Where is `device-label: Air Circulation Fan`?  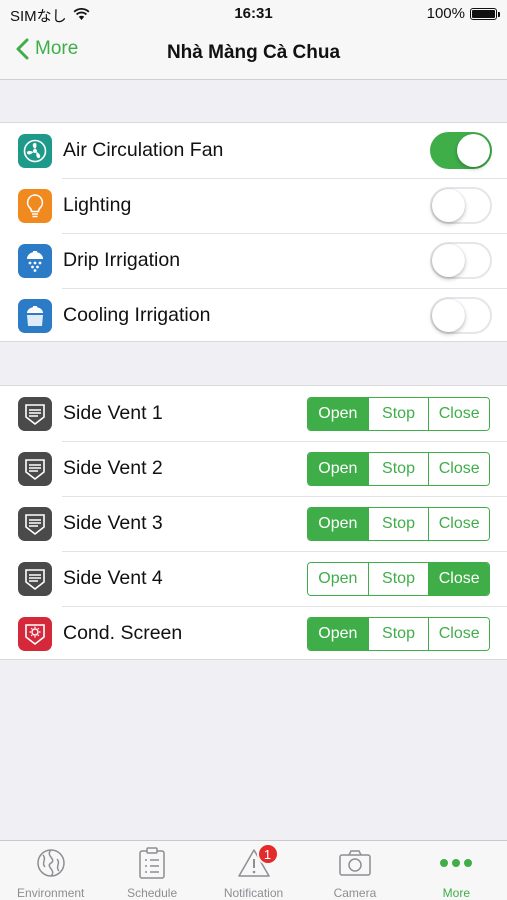
device-label: Air Circulation Fan is located at coordinates (143, 150).